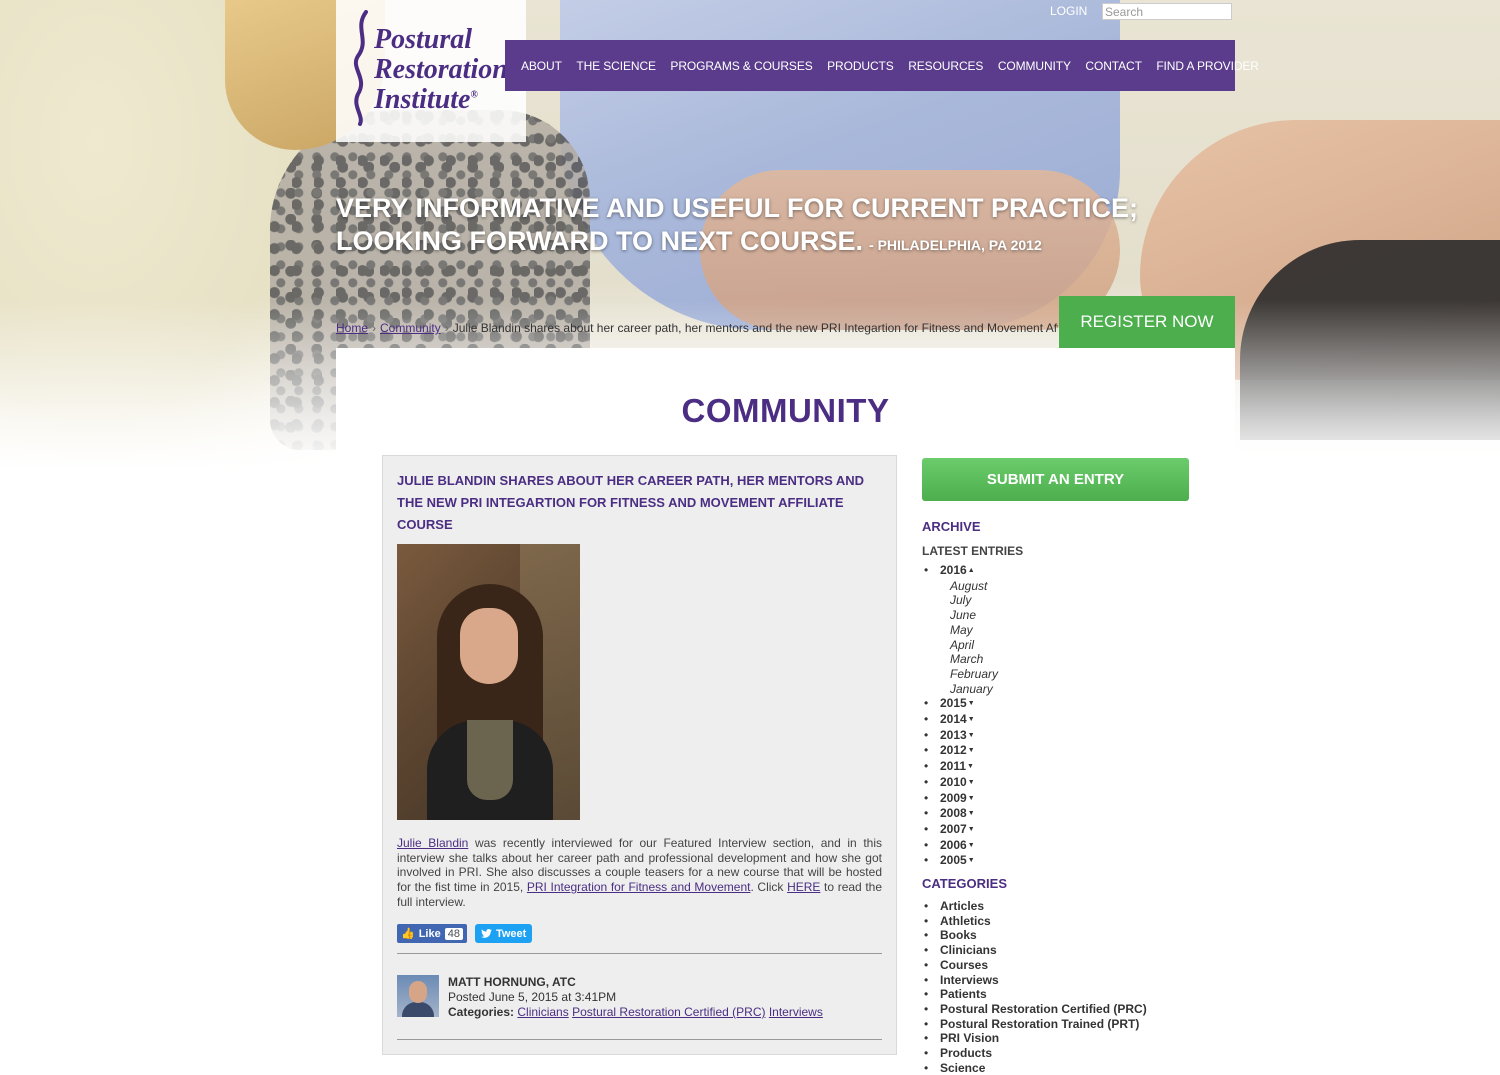 The image size is (1500, 1075). Describe the element at coordinates (860, 66) in the screenshot. I see `nav-products: PRODUCTS` at that location.